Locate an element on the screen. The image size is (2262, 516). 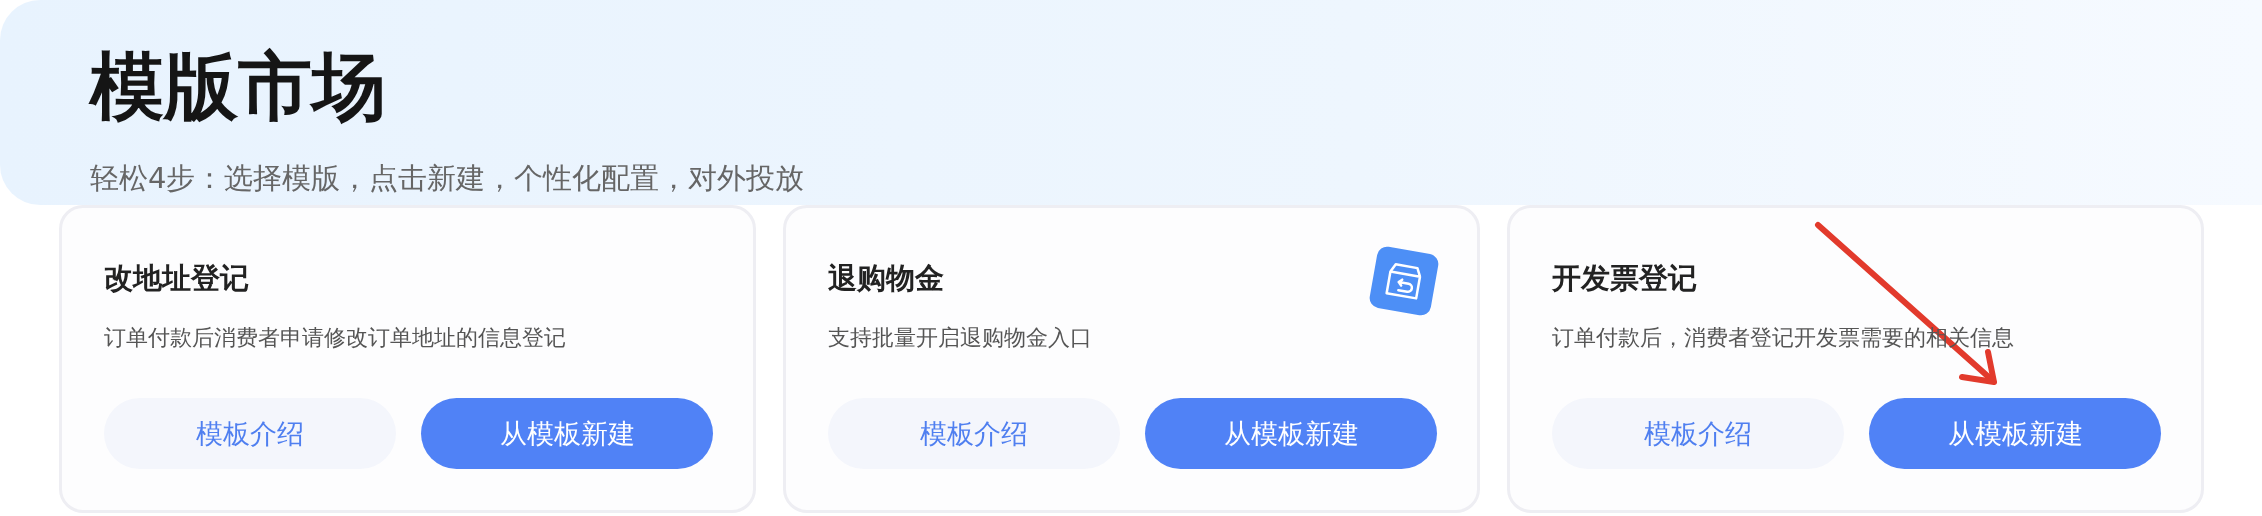
card-description: 支持批量开启退购物金入口 is located at coordinates (960, 338).